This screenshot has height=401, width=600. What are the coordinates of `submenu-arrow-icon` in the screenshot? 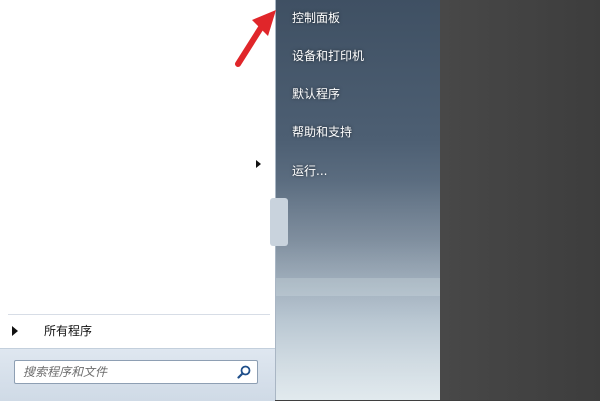 It's located at (258, 164).